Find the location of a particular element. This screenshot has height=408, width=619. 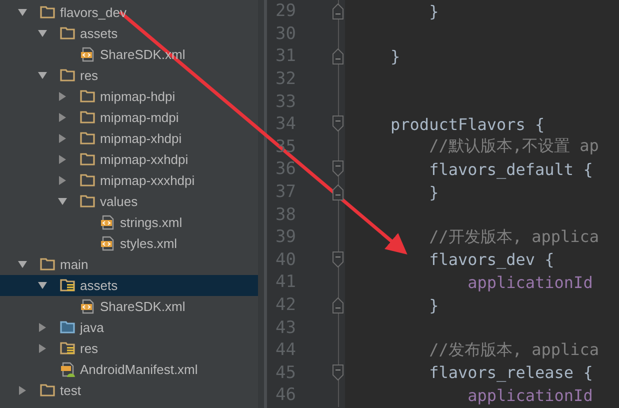

tree-item: AndroidManifest.xml is located at coordinates (129, 369).